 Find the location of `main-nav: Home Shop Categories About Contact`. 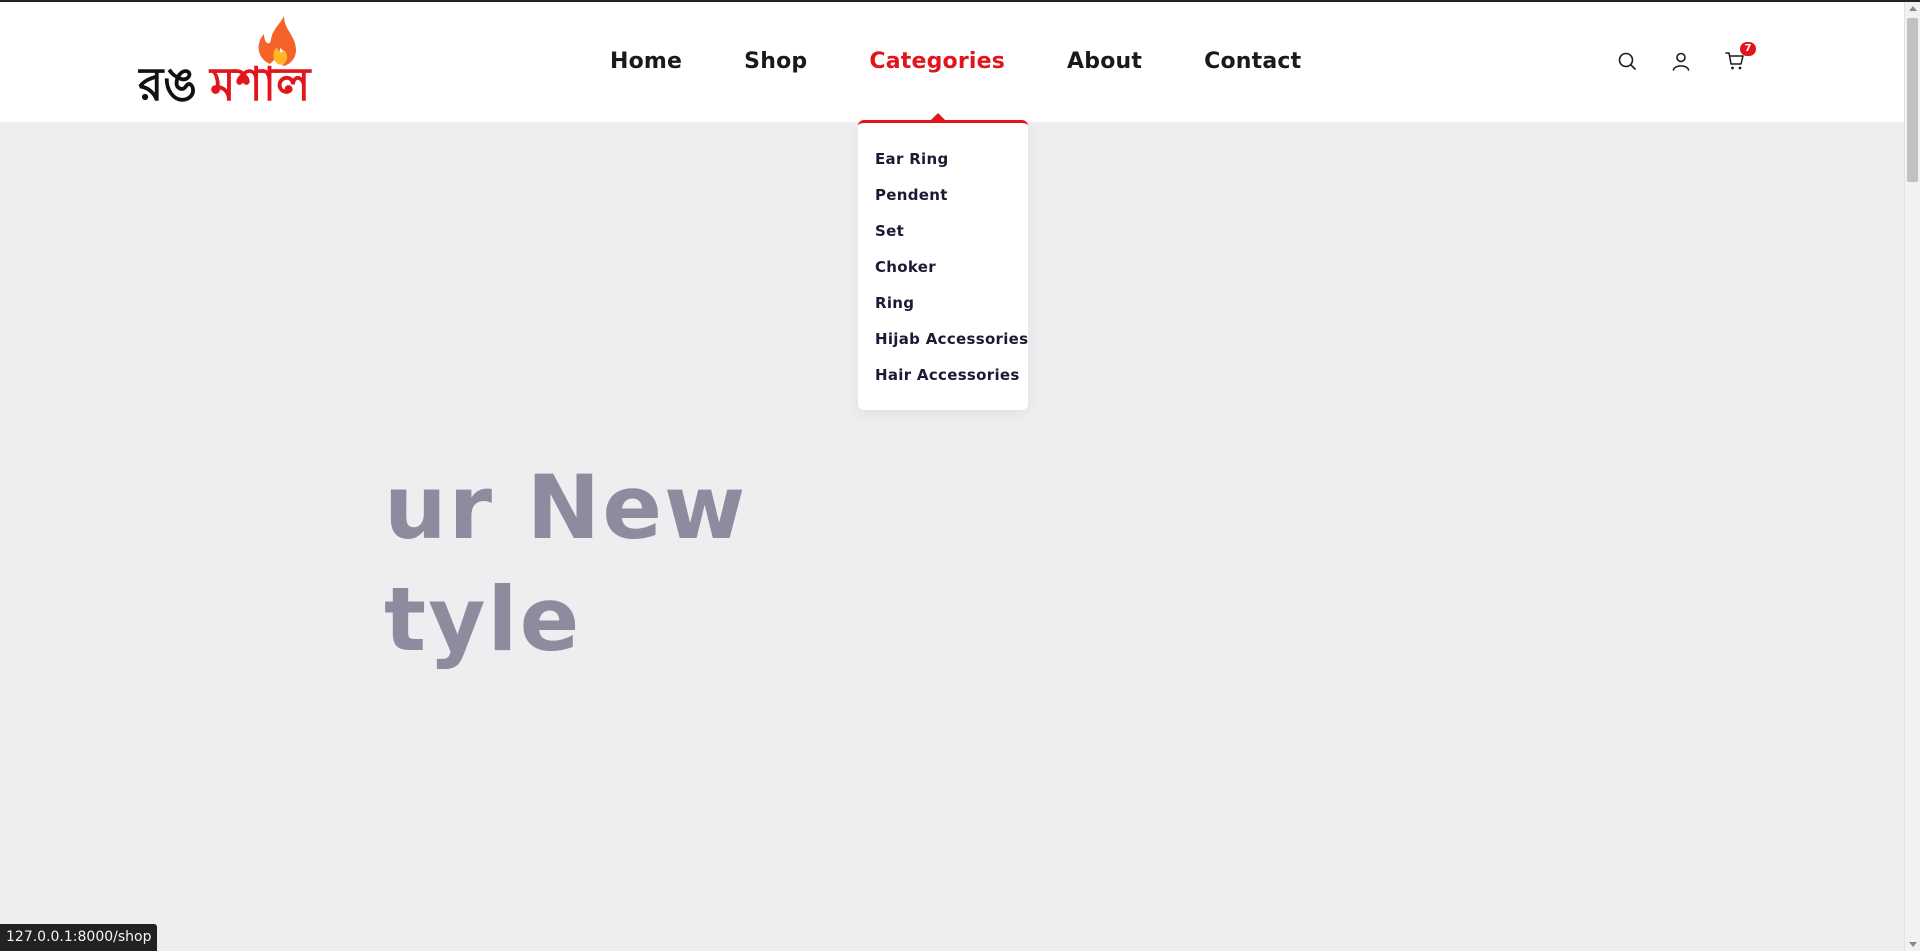

main-nav: Home Shop Categories About Contact is located at coordinates (955, 62).